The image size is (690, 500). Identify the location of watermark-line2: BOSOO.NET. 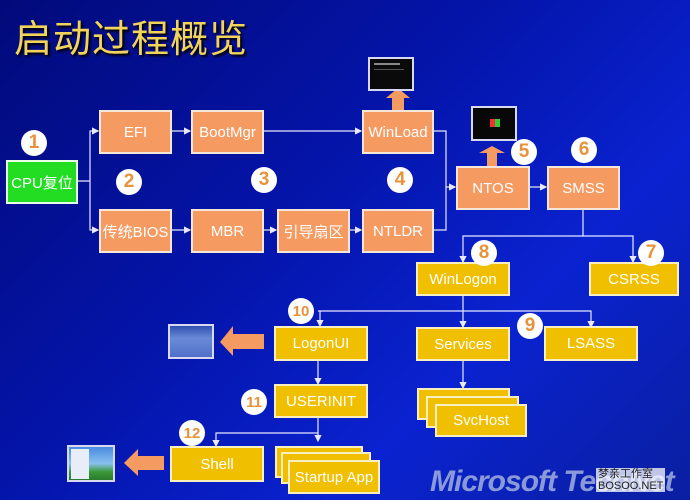
(631, 486).